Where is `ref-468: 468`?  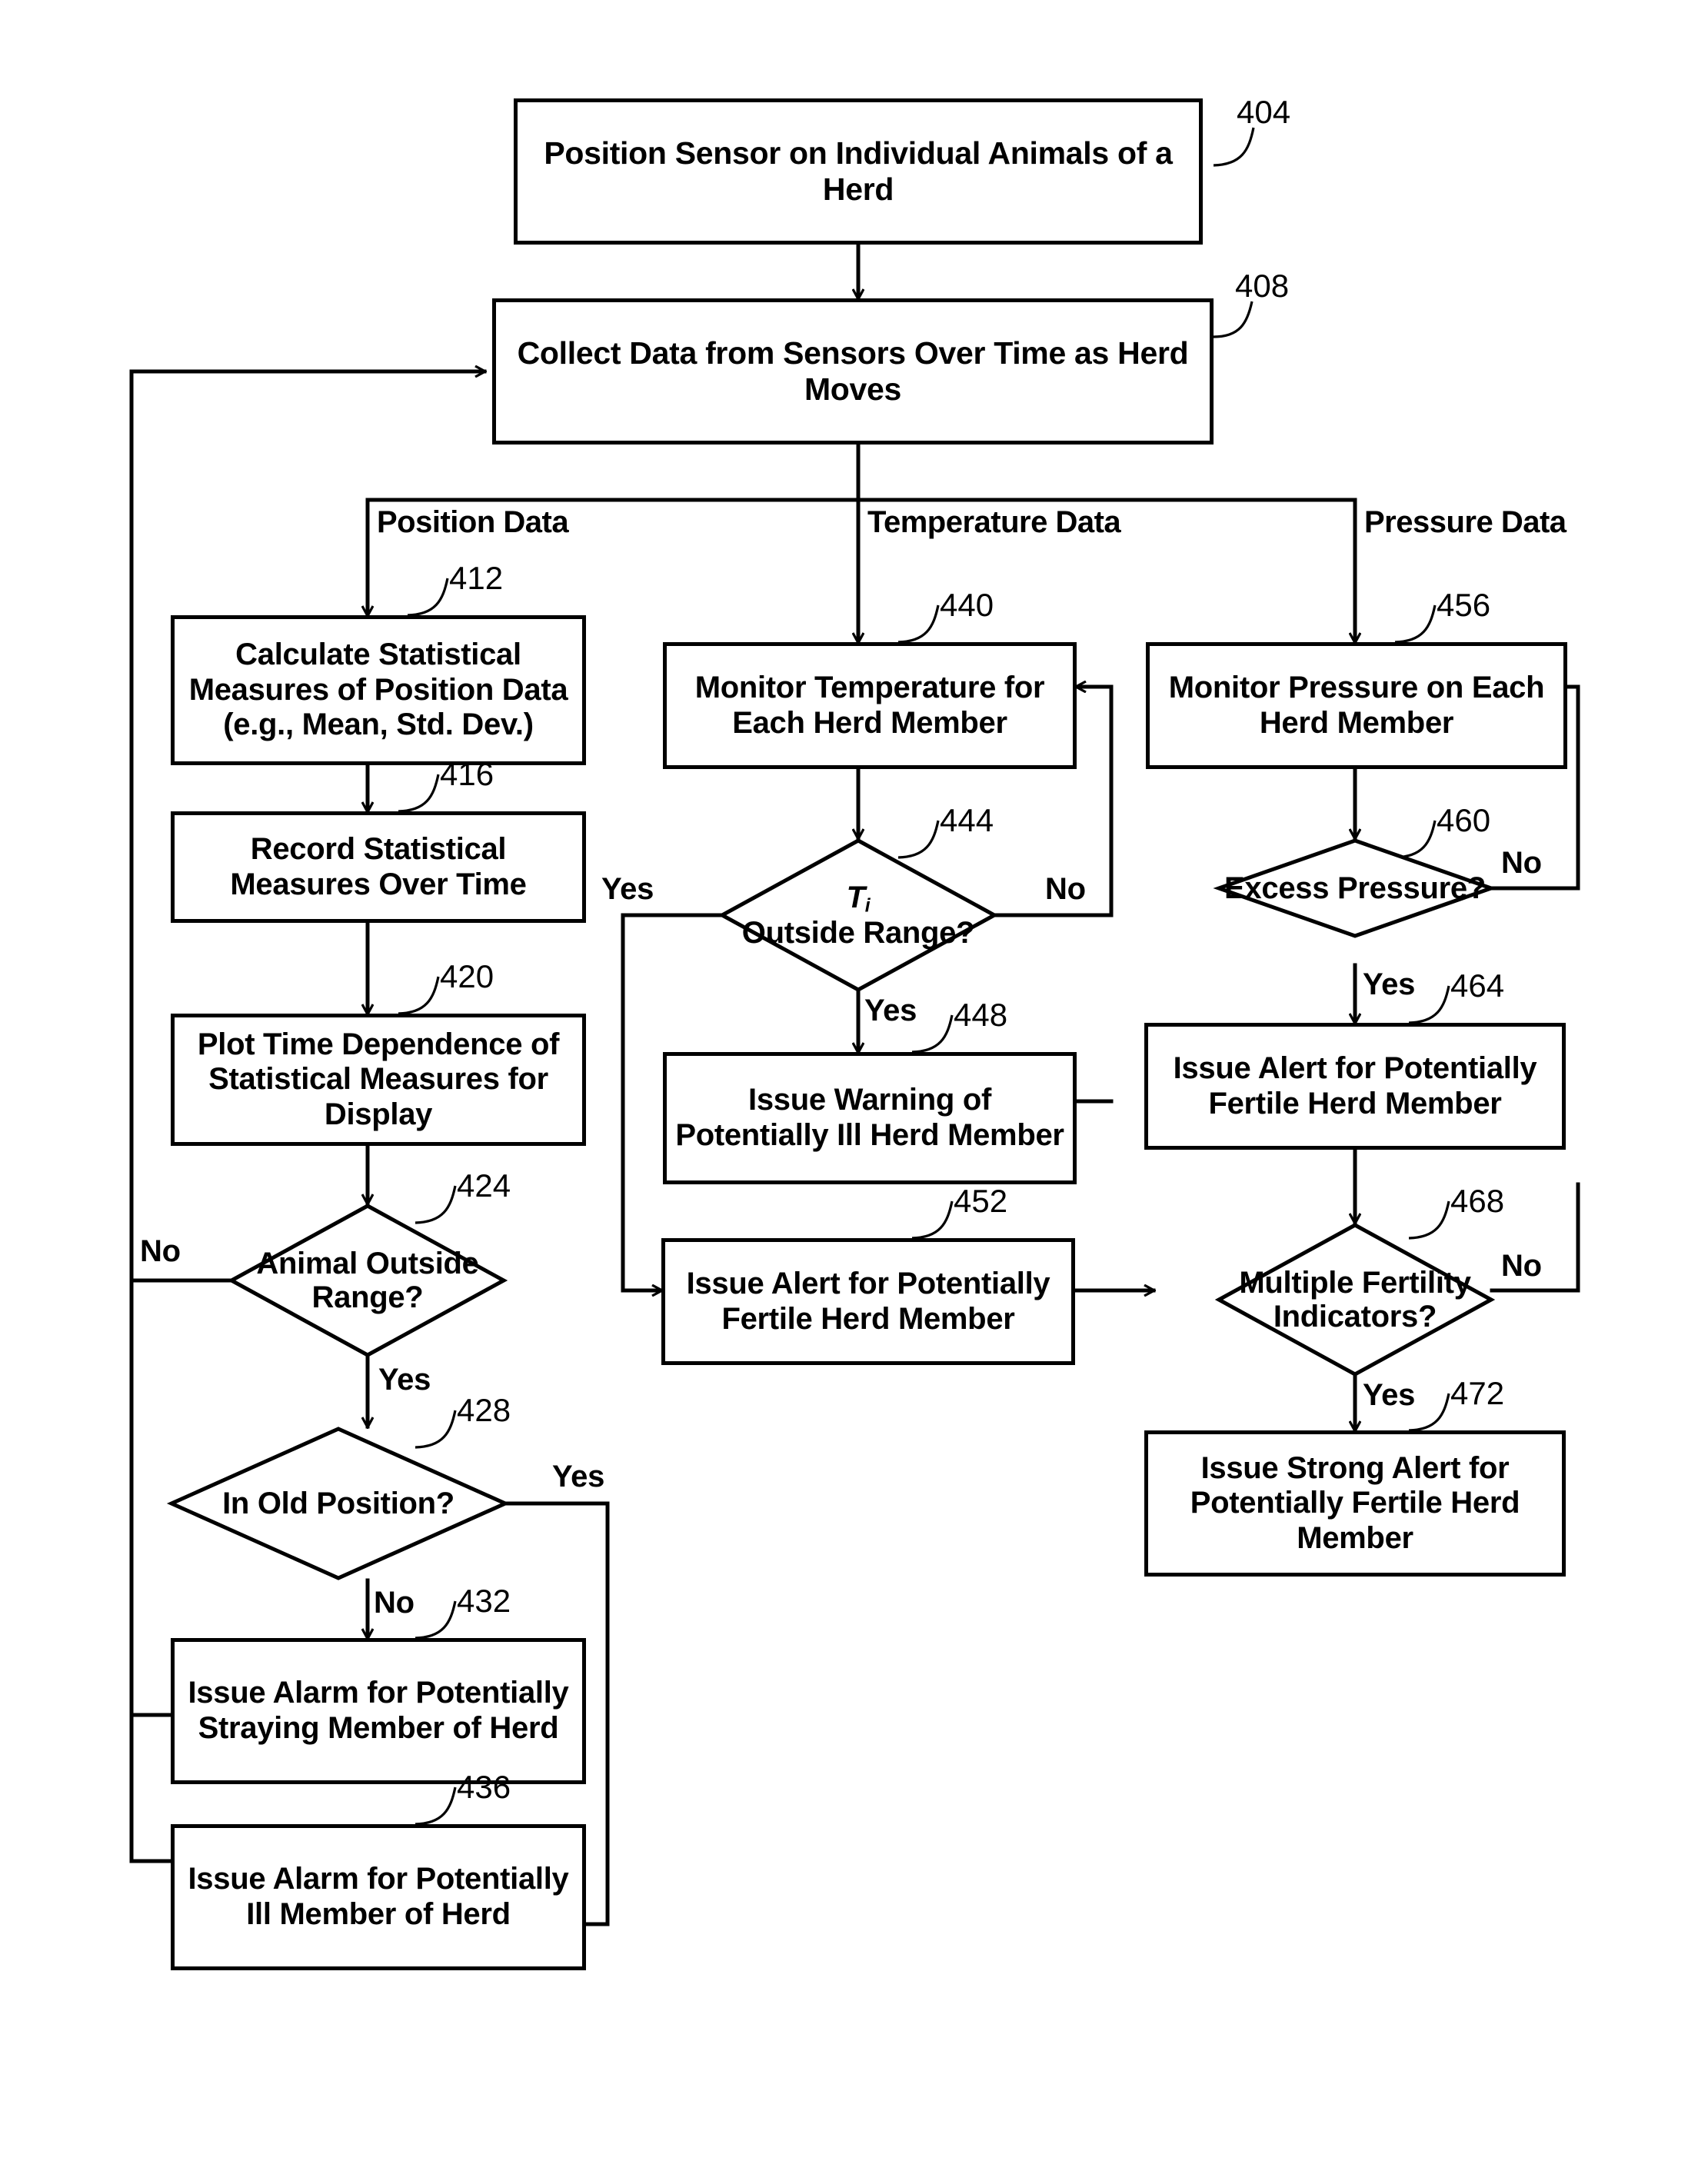 ref-468: 468 is located at coordinates (1477, 1201).